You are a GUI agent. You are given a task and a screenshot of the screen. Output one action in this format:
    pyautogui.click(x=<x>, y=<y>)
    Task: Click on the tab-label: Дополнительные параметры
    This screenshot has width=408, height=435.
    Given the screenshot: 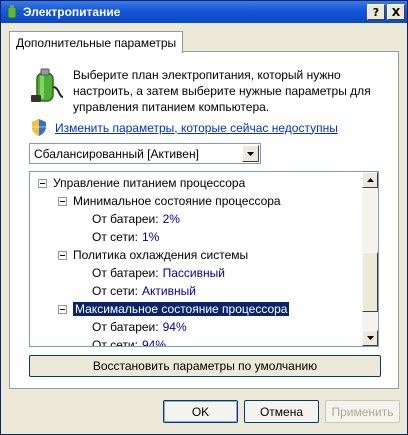 What is the action you would take?
    pyautogui.click(x=96, y=42)
    